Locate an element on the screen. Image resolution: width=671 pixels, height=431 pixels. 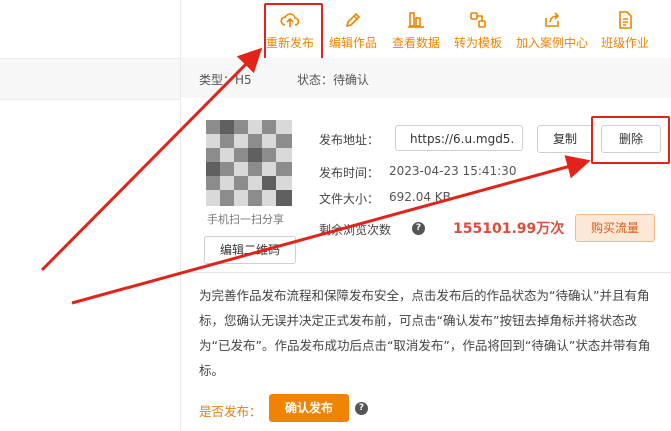
template-icon is located at coordinates (478, 20).